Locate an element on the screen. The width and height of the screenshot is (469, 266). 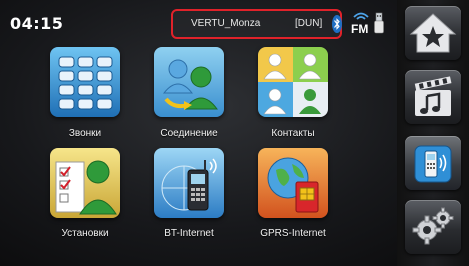
tile-gprs-internet-label: GPRS-Internet is located at coordinates (293, 233).